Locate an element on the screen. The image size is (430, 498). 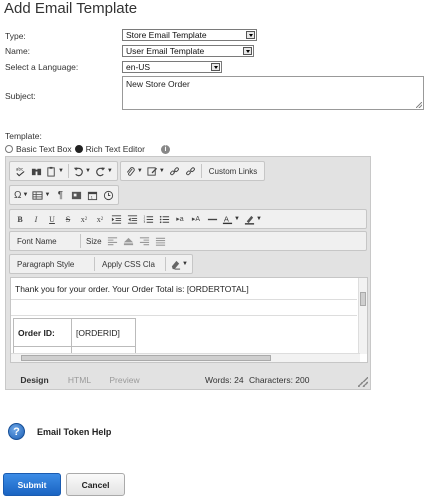
attachment-icon: ▼ is located at coordinates (134, 171).